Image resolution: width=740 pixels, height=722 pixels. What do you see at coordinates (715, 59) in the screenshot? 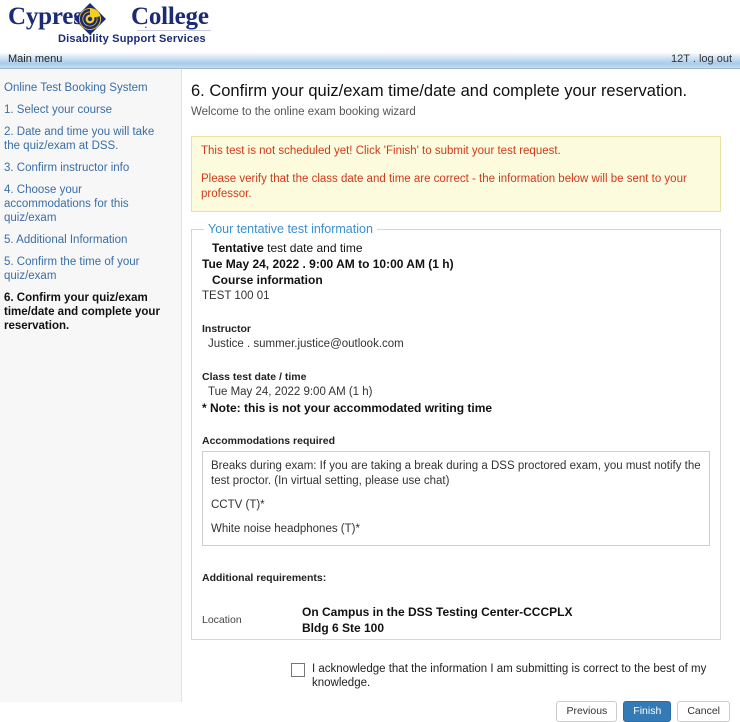
I see `logout-link: log out` at bounding box center [715, 59].